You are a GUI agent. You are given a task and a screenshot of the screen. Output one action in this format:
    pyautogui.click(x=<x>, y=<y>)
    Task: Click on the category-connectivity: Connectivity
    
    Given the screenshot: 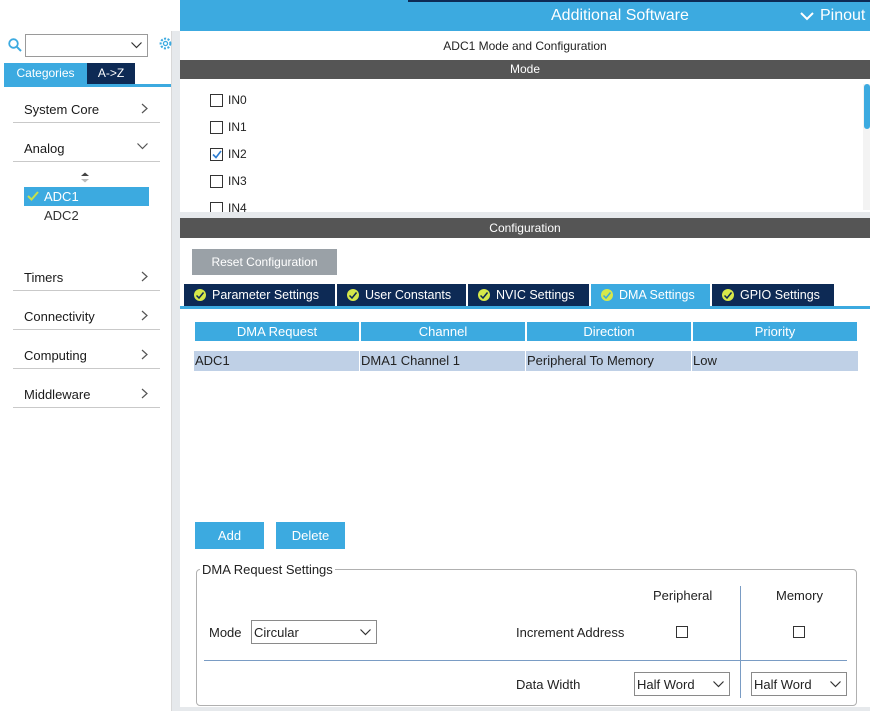 What is the action you would take?
    pyautogui.click(x=86, y=315)
    